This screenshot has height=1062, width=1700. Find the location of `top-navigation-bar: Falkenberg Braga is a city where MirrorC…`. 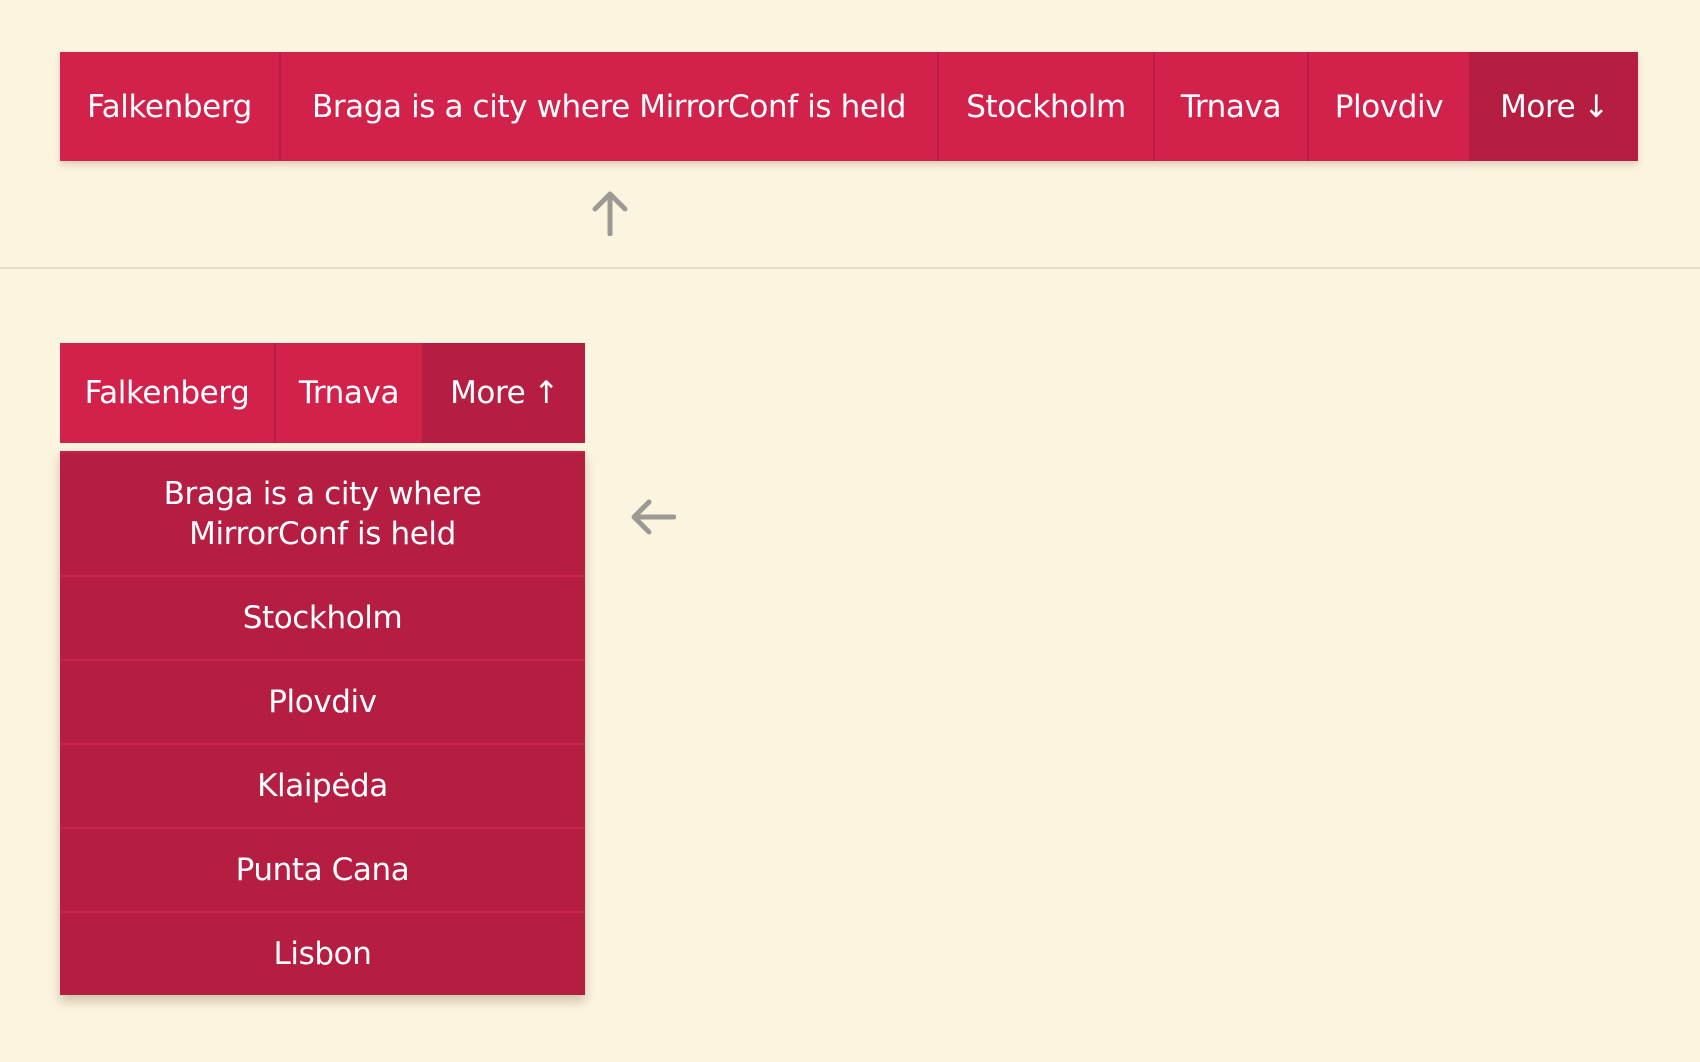

top-navigation-bar: Falkenberg Braga is a city where MirrorC… is located at coordinates (849, 106).